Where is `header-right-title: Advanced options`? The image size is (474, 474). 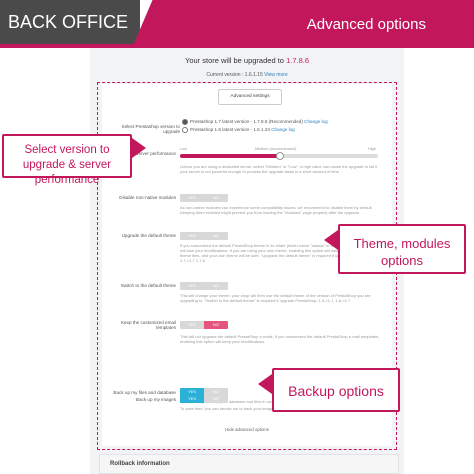 header-right-title: Advanced options is located at coordinates (303, 24).